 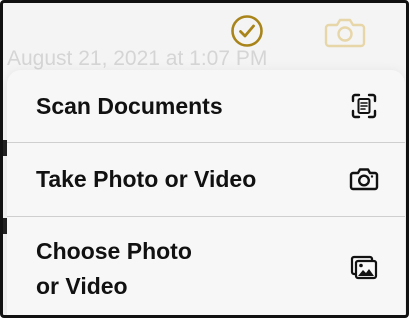 What do you see at coordinates (364, 268) in the screenshot?
I see `photo-library-icon` at bounding box center [364, 268].